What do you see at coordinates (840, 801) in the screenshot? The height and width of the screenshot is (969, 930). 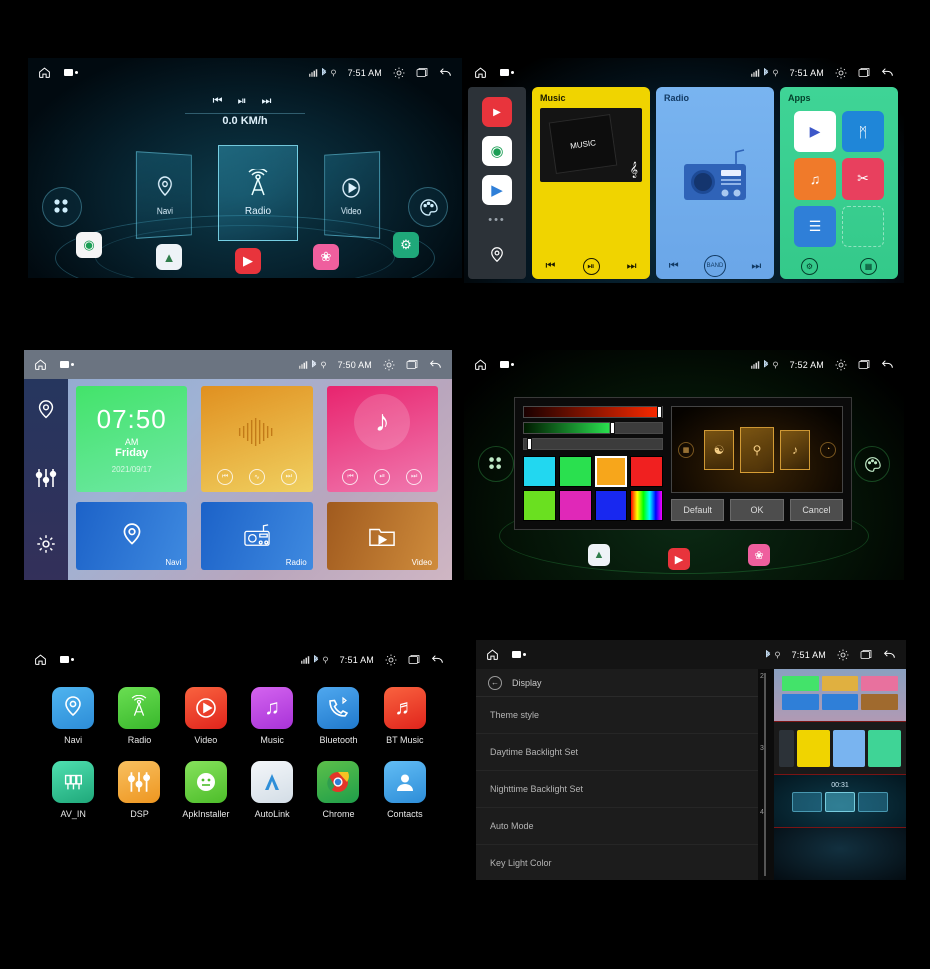 I see `theme-thumb-4: 00:31` at bounding box center [840, 801].